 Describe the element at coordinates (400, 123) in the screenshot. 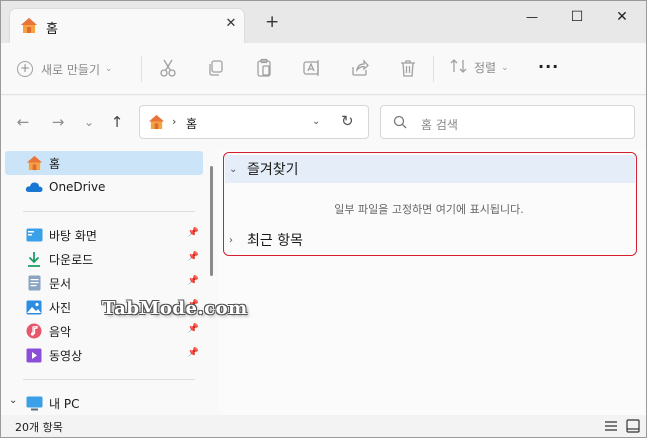

I see `search-icon` at that location.